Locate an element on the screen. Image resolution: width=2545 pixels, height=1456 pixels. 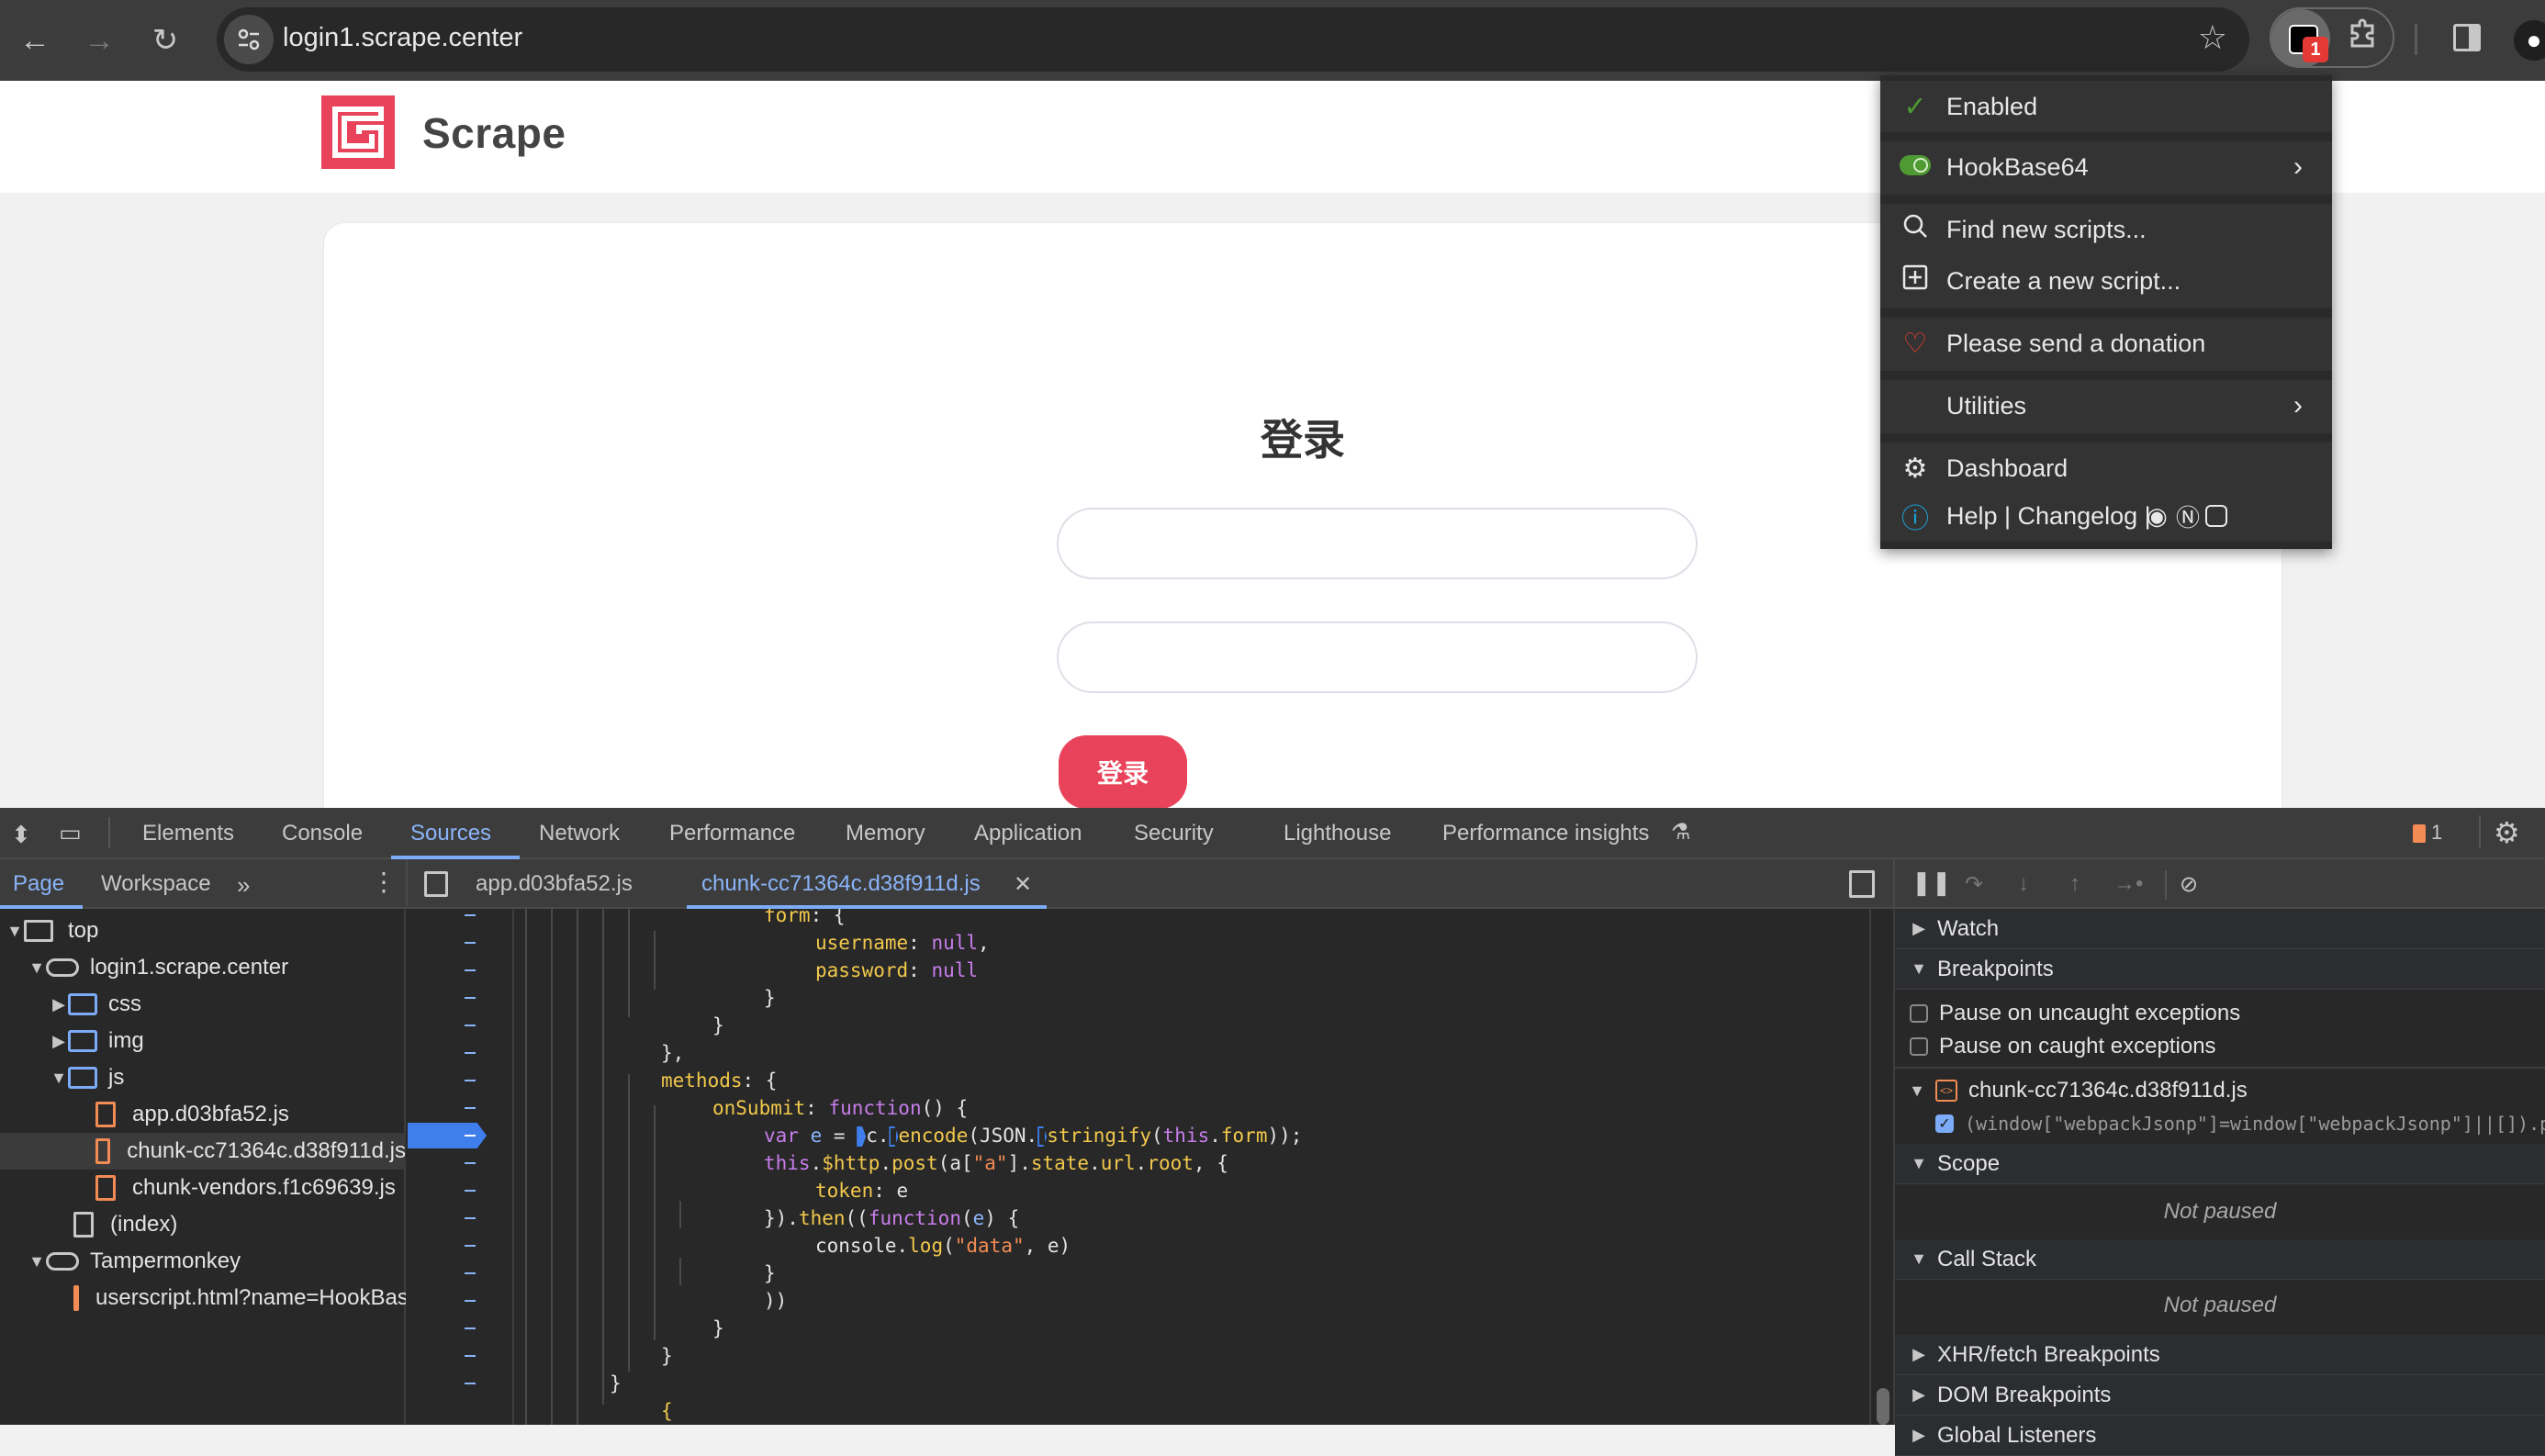
tampermonkey-button: 1 is located at coordinates (2300, 38).